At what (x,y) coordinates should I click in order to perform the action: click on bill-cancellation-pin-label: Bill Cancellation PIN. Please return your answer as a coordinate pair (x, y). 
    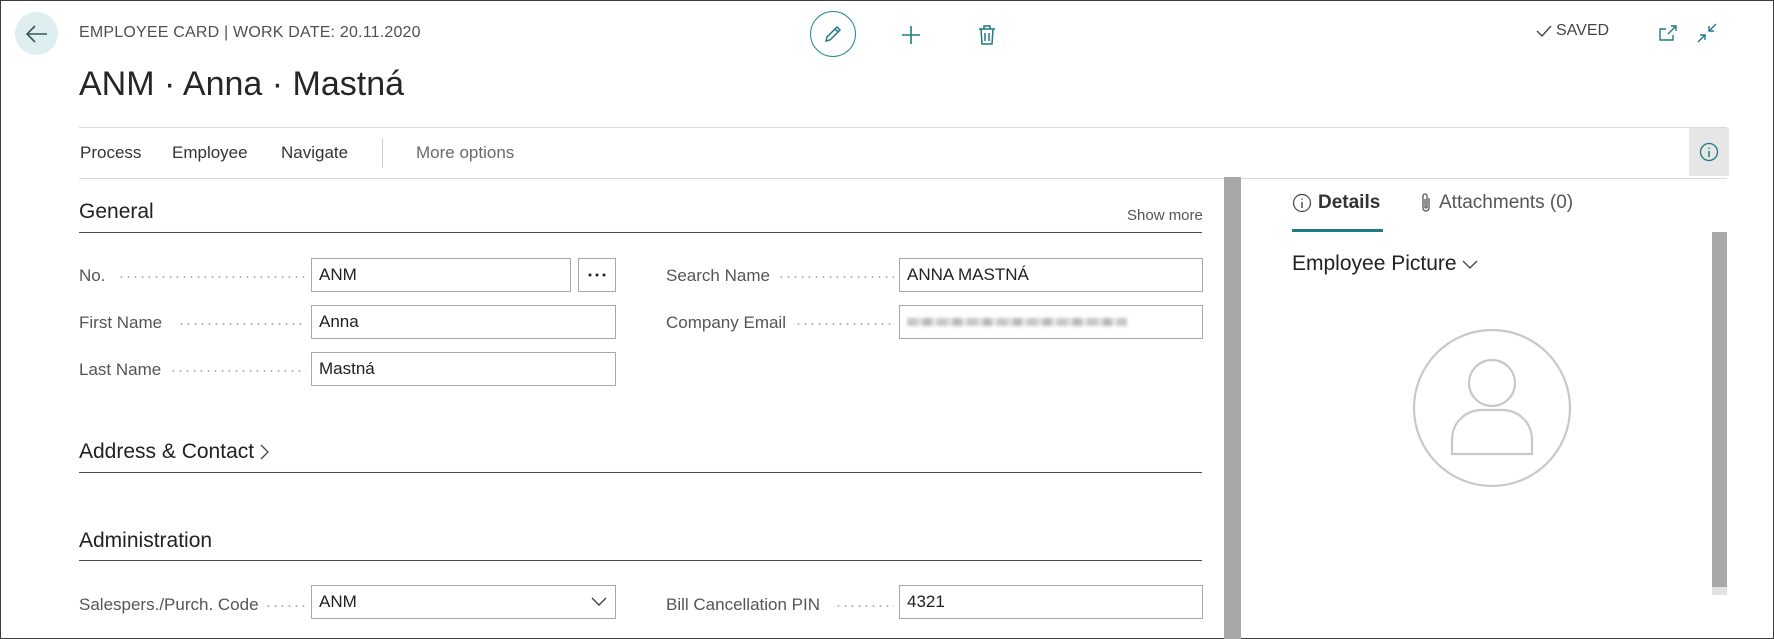
    Looking at the image, I should click on (743, 604).